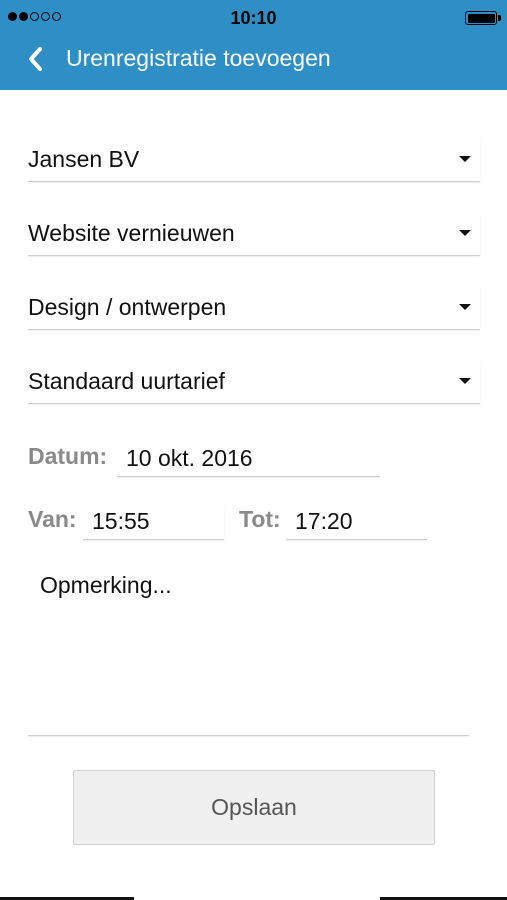 The image size is (507, 900). I want to click on project-select: Website vernieuwen, so click(254, 234).